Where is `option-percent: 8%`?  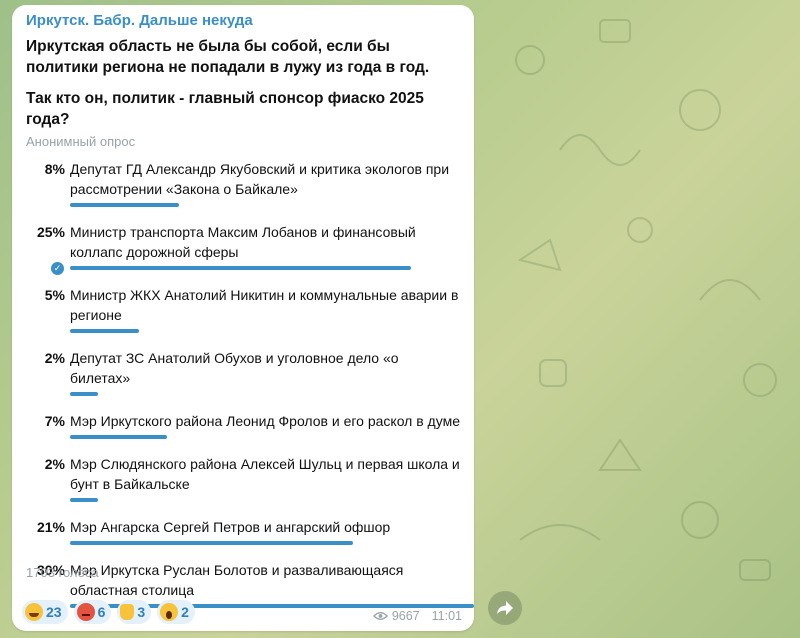 option-percent: 8% is located at coordinates (54, 169).